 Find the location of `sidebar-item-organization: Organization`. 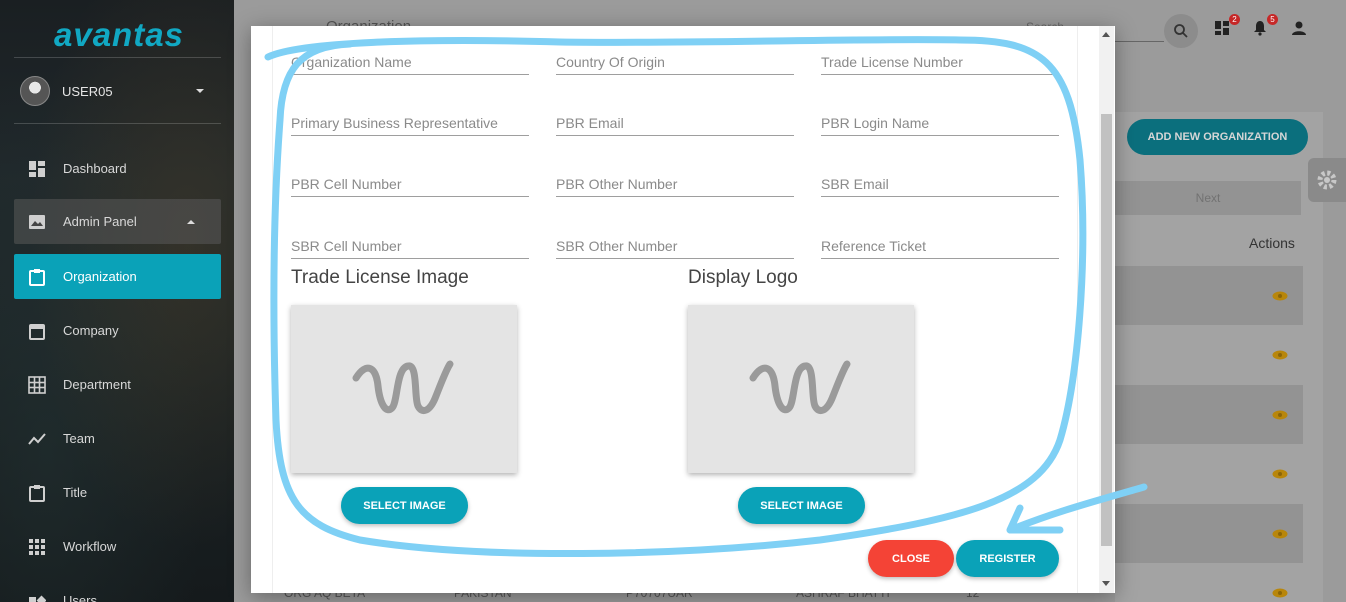

sidebar-item-organization: Organization is located at coordinates (117, 276).